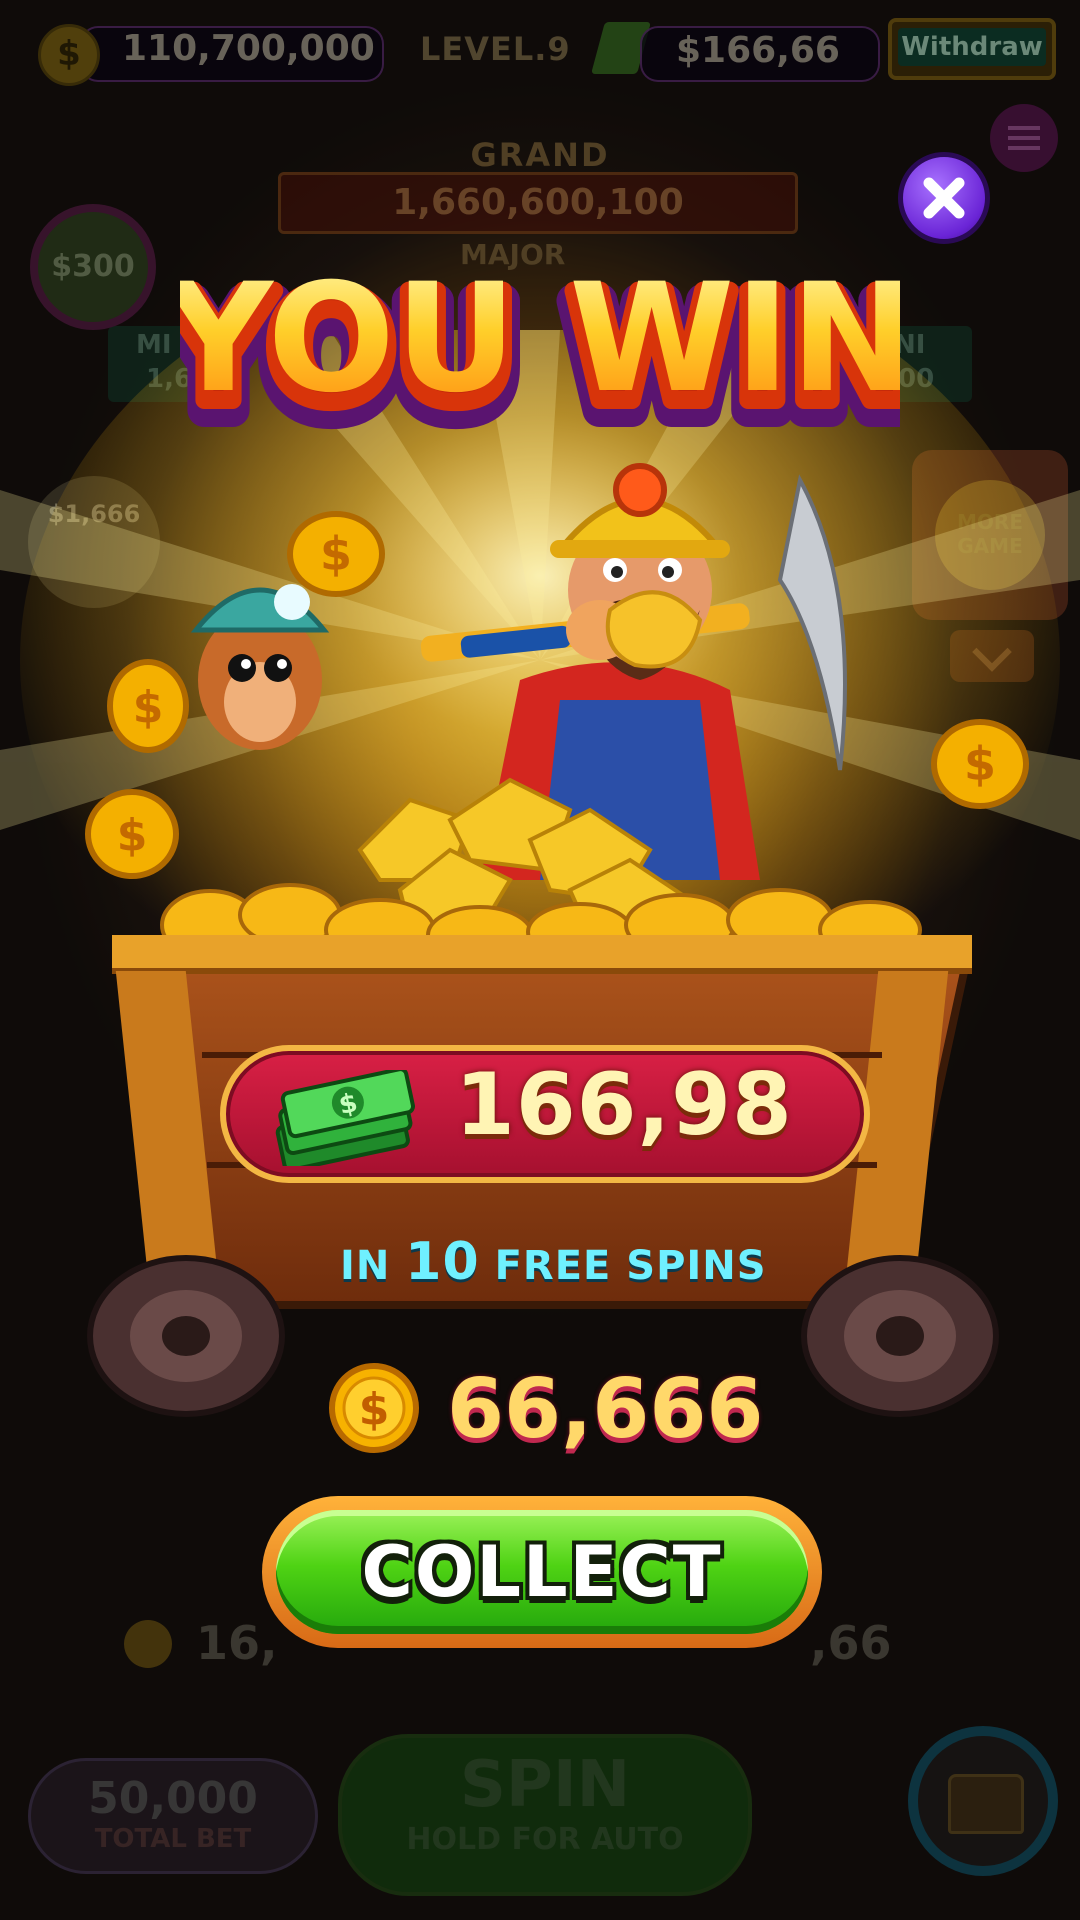 The image size is (1080, 1920). What do you see at coordinates (624, 1105) in the screenshot?
I see `cash-win-amount: 166,98` at bounding box center [624, 1105].